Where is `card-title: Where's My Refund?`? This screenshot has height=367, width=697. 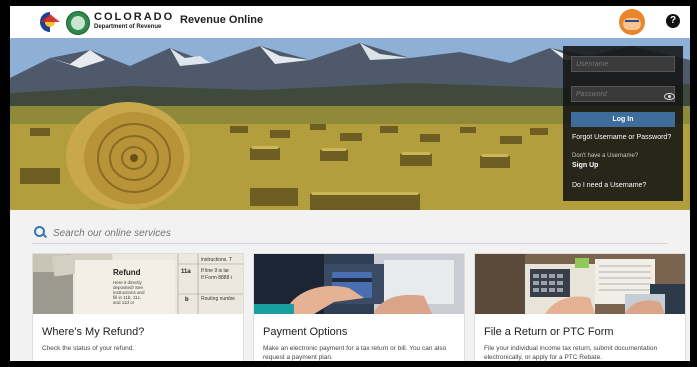 card-title: Where's My Refund? is located at coordinates (93, 332).